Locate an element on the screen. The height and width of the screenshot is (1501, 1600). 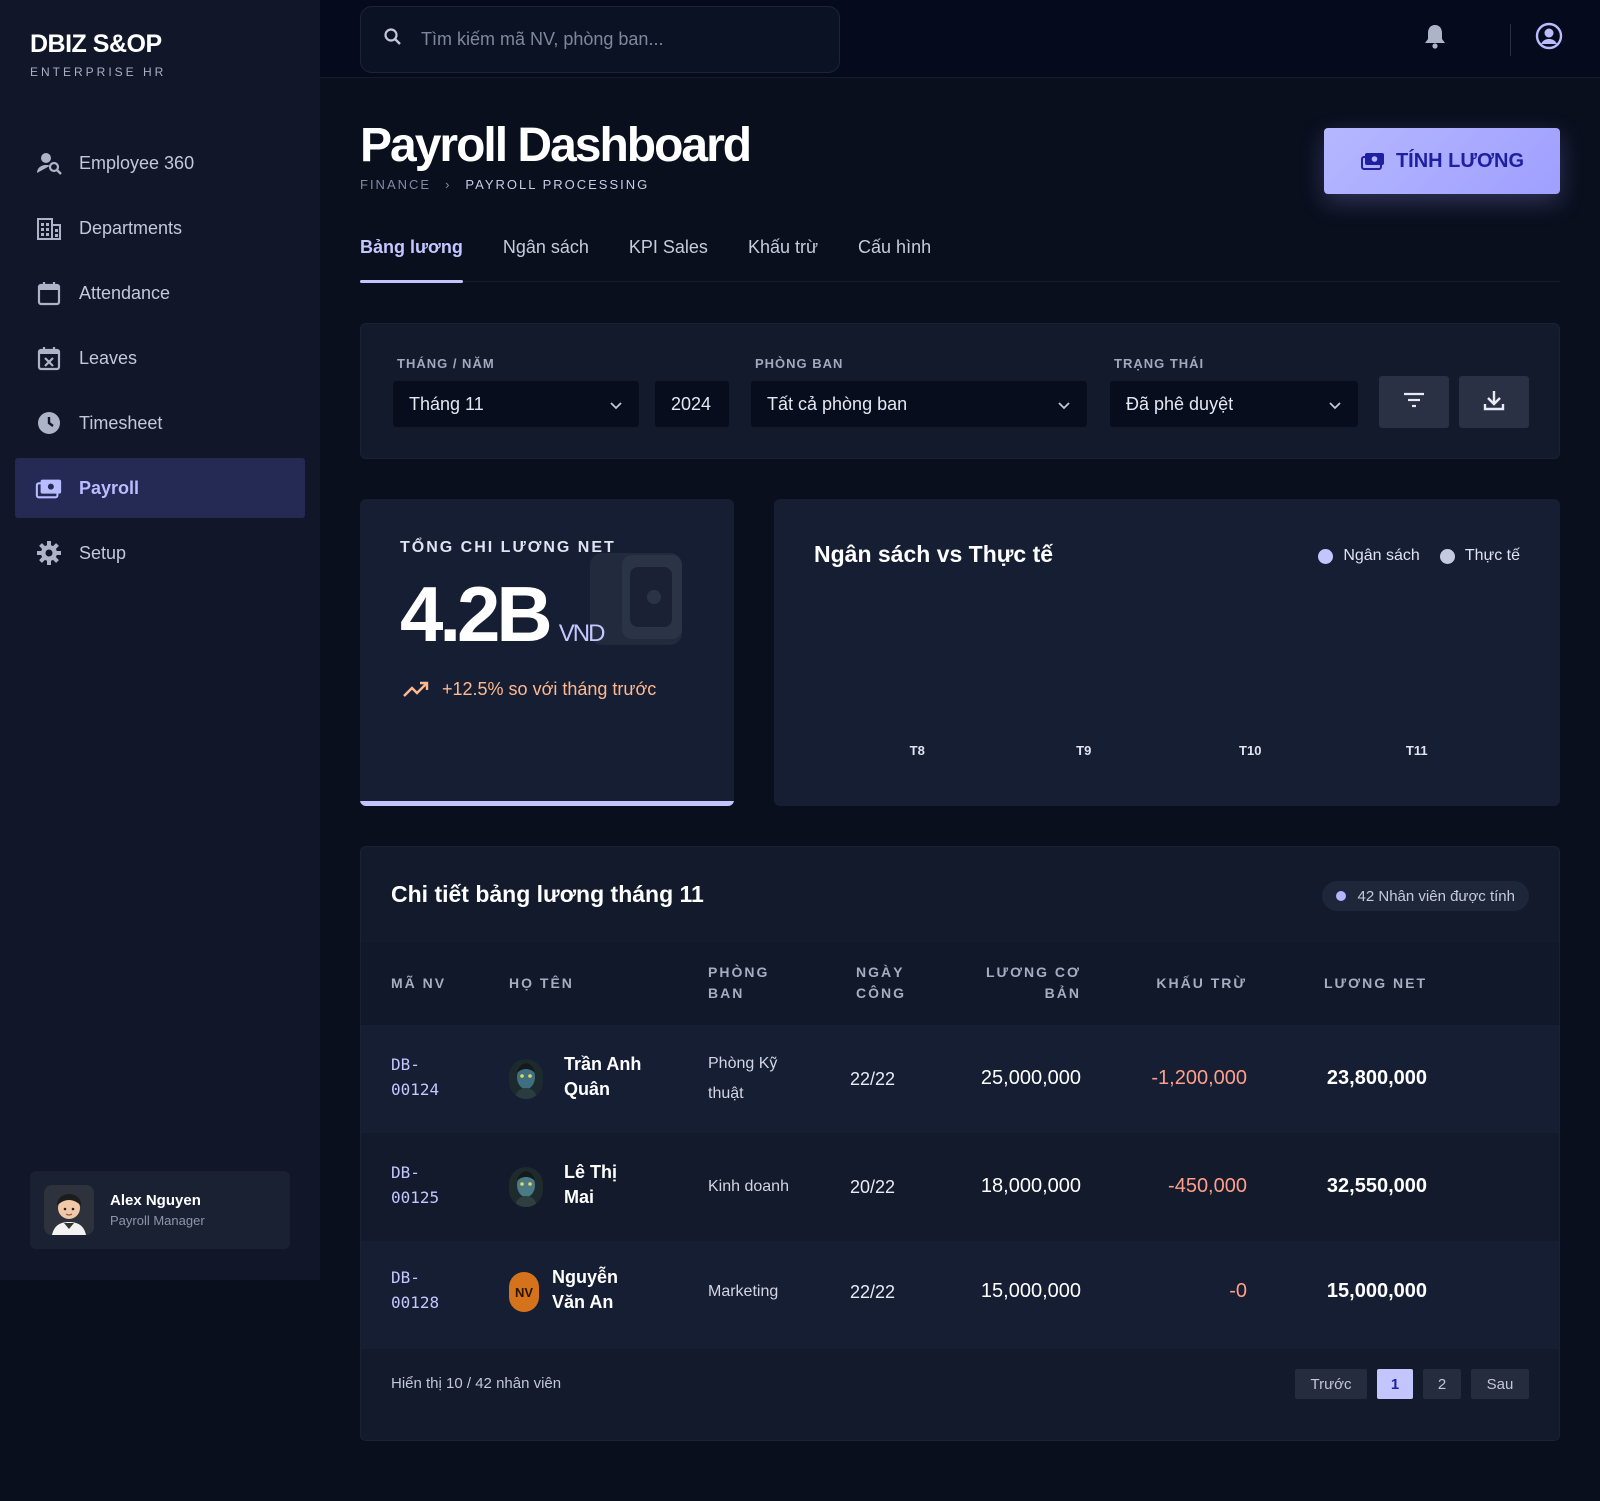
filter-button is located at coordinates (1414, 402).